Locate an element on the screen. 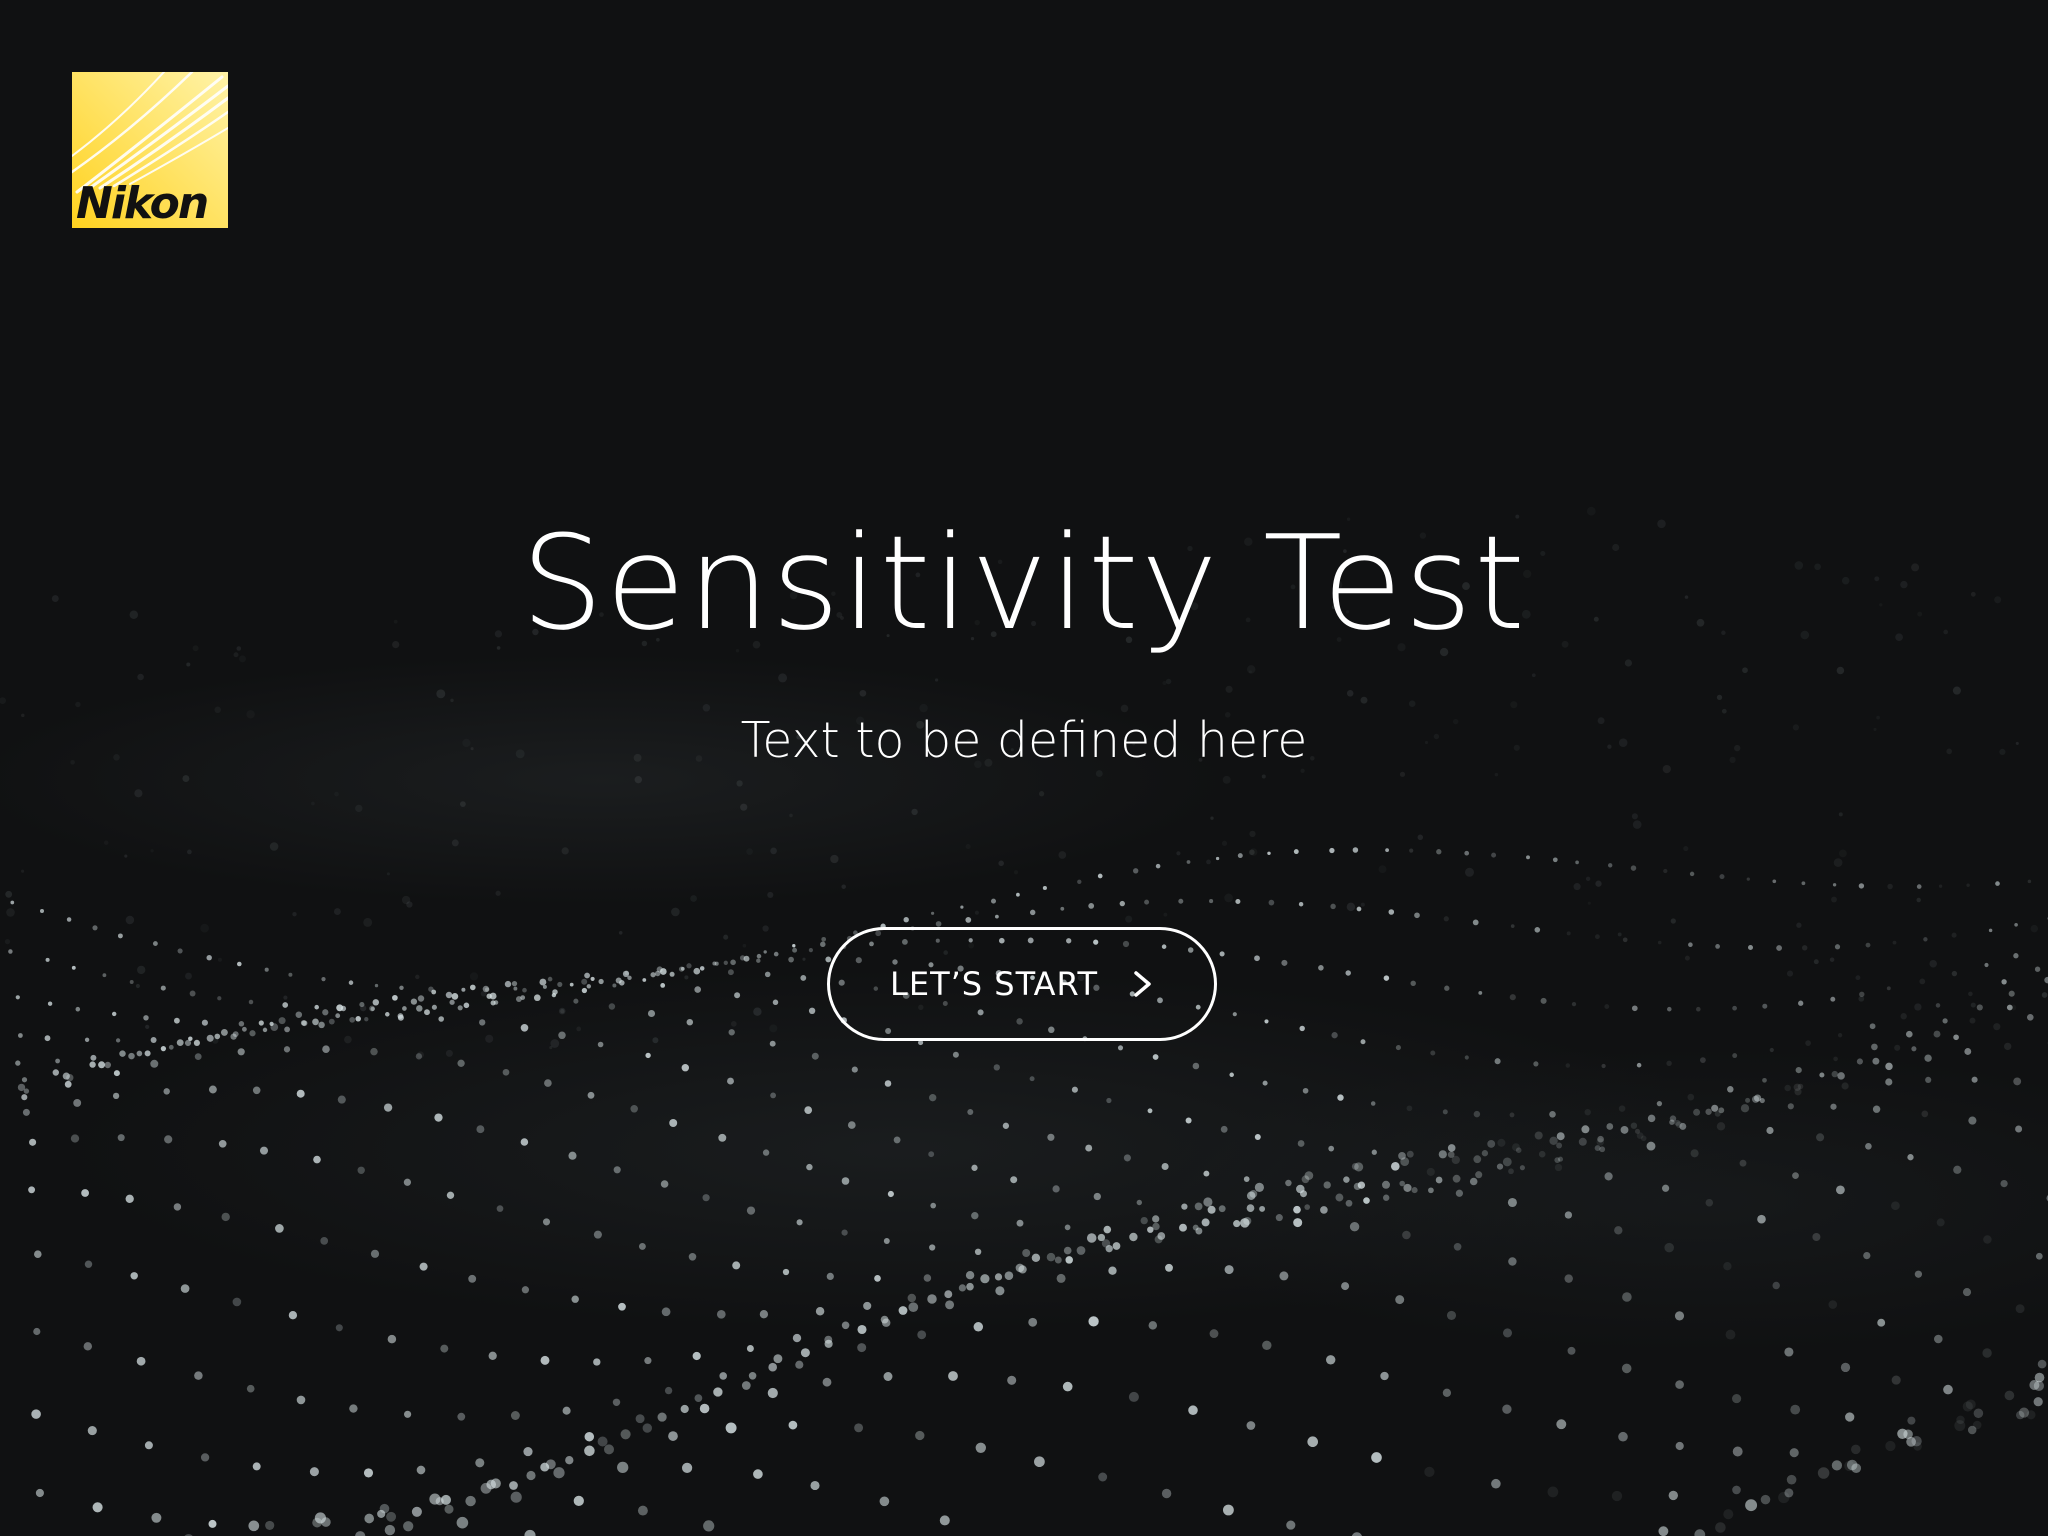 The height and width of the screenshot is (1536, 2048). logo-wordmark: Nikon is located at coordinates (142, 203).